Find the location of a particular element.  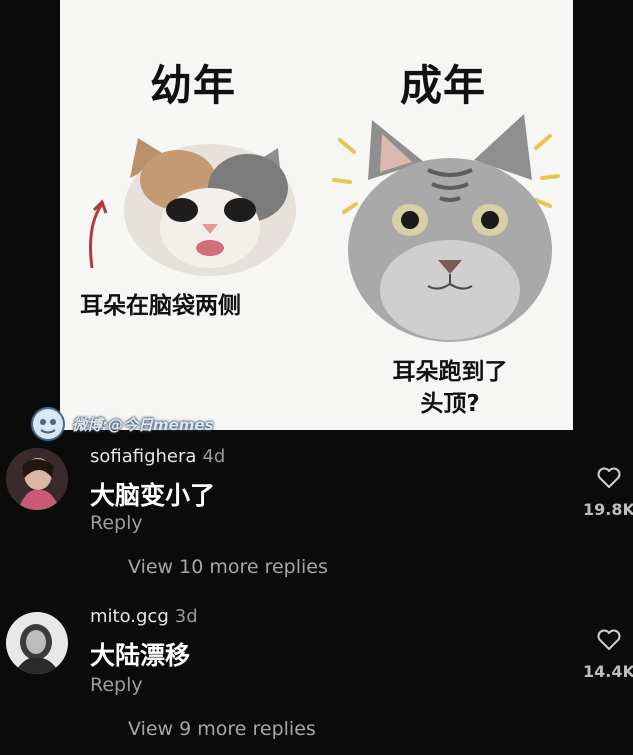

caption-adult-line1: 耳朵跑到了 is located at coordinates (450, 372).